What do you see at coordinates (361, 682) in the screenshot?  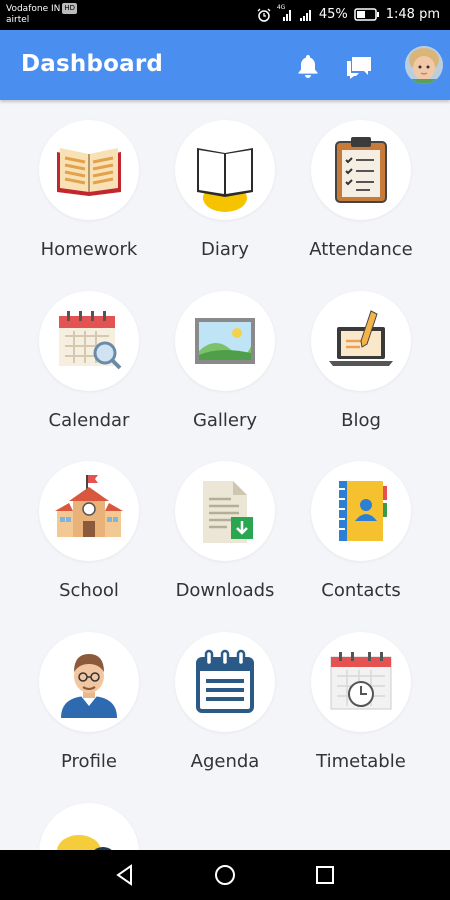 I see `timetable-calendar-clock-icon` at bounding box center [361, 682].